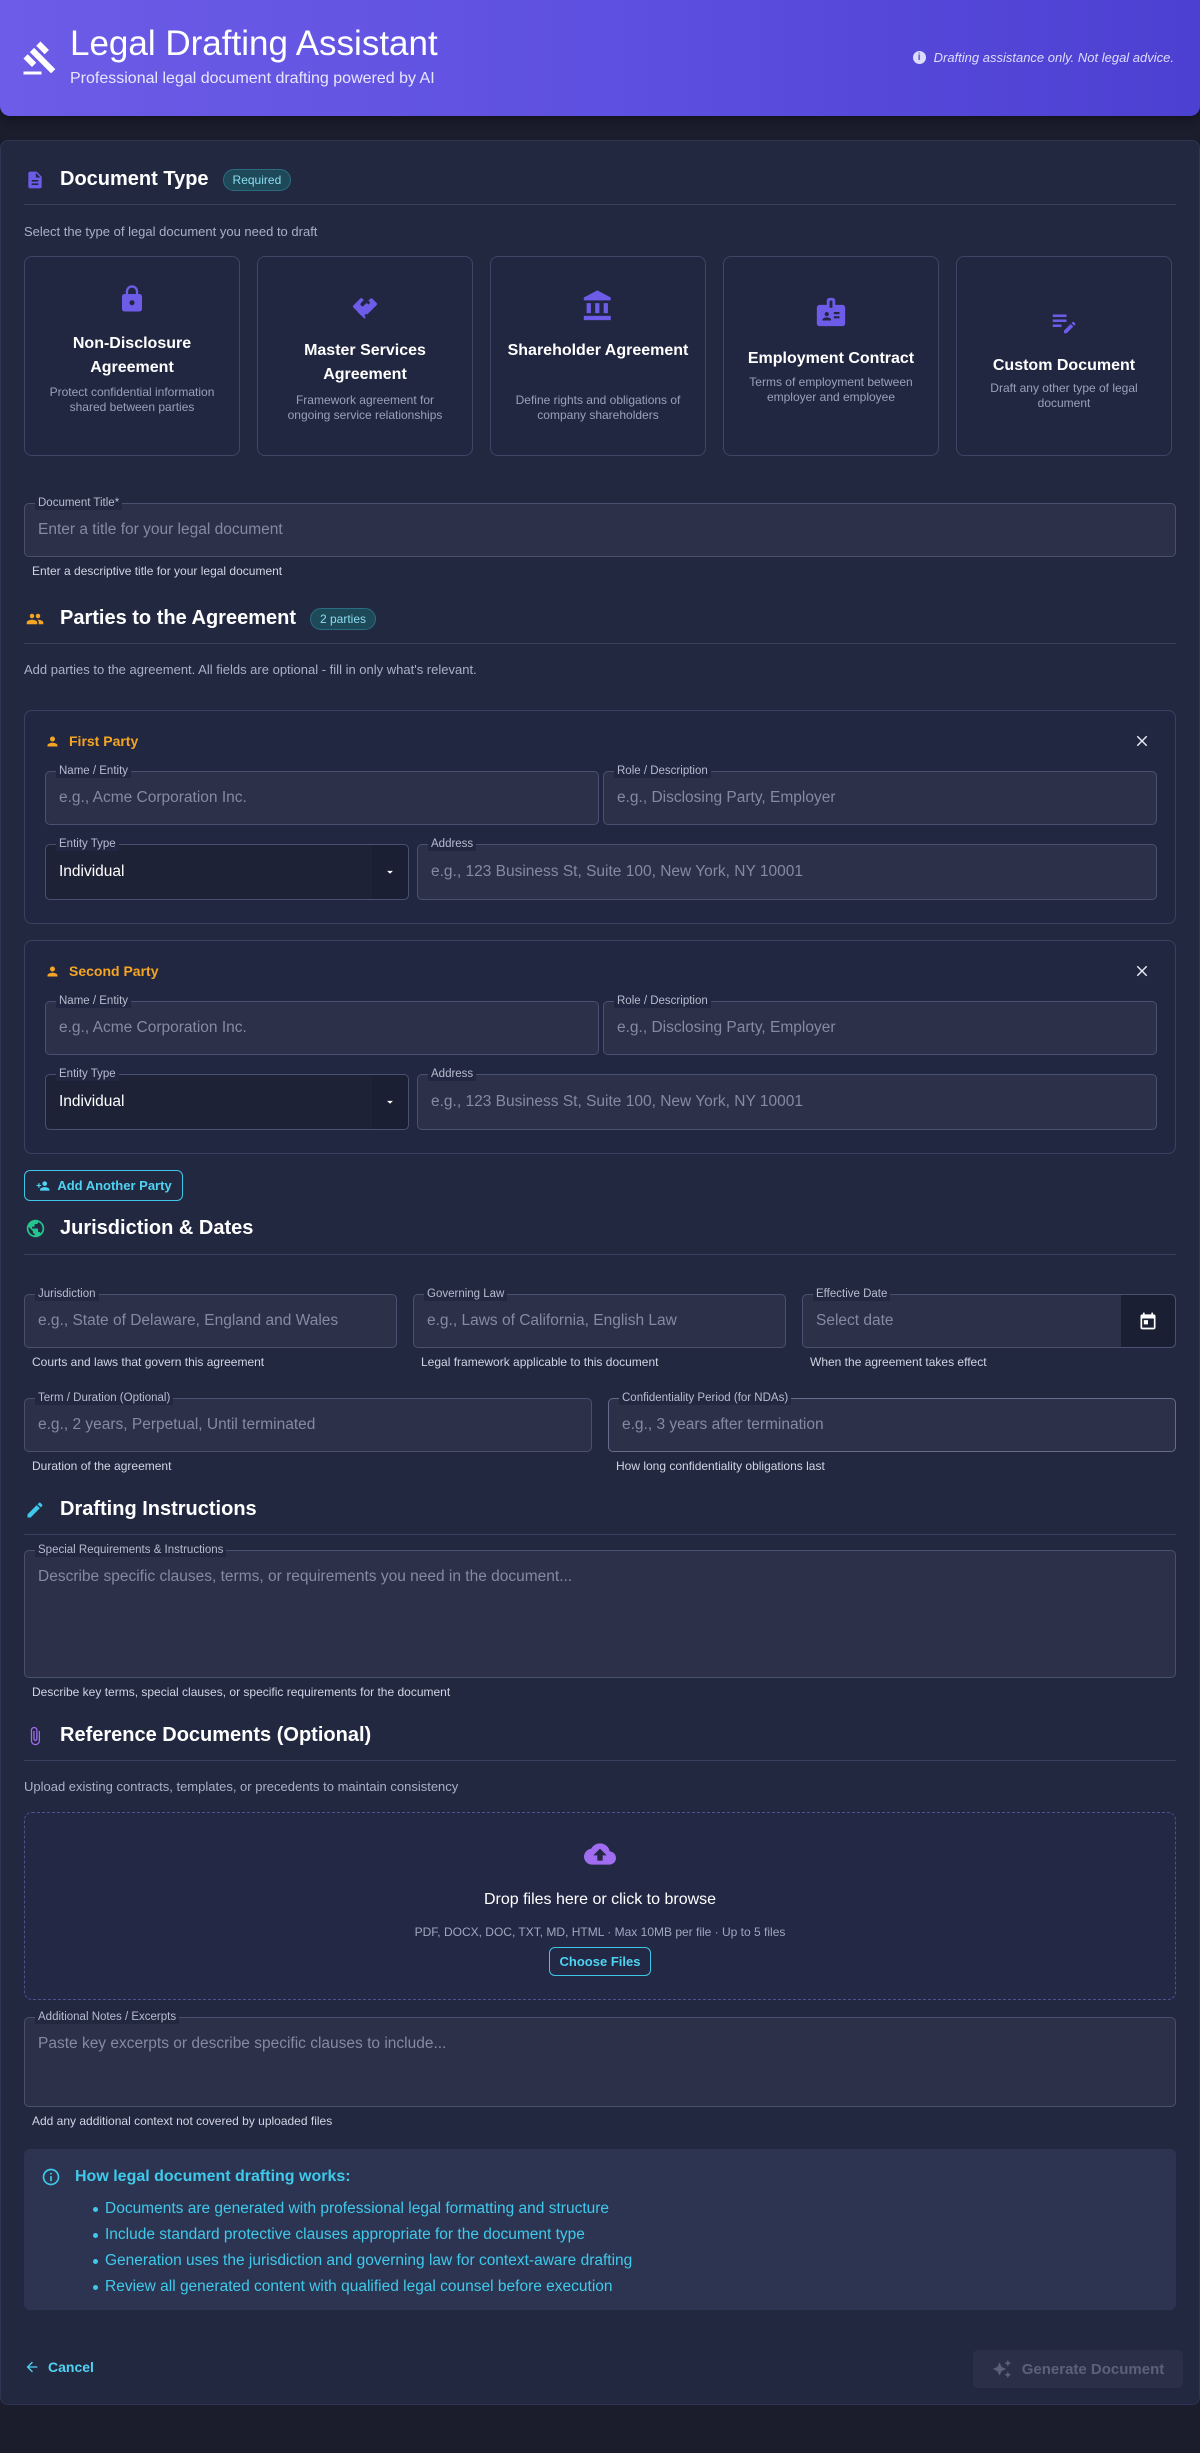  I want to click on date-picker-button, so click(1148, 1321).